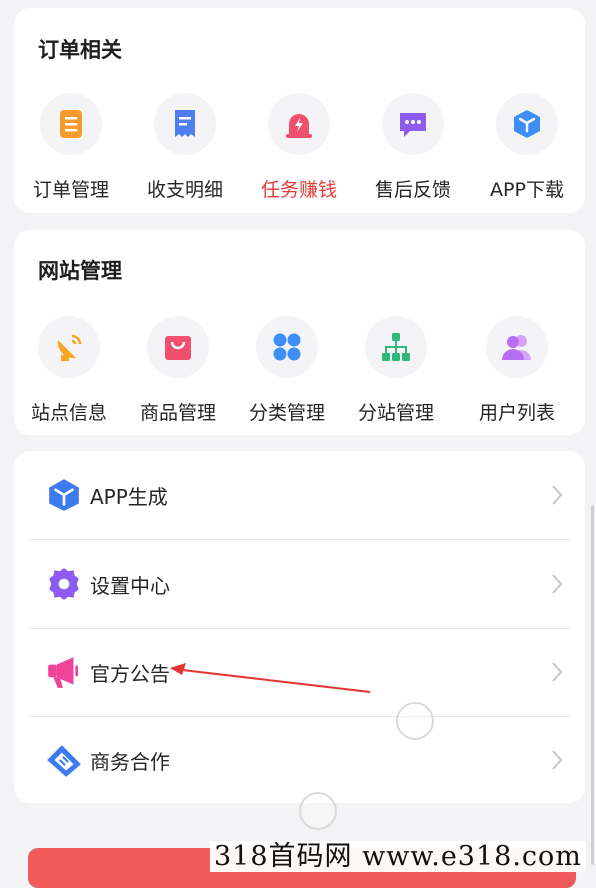 This screenshot has width=596, height=888. I want to click on annotation-arrow, so click(270, 678).